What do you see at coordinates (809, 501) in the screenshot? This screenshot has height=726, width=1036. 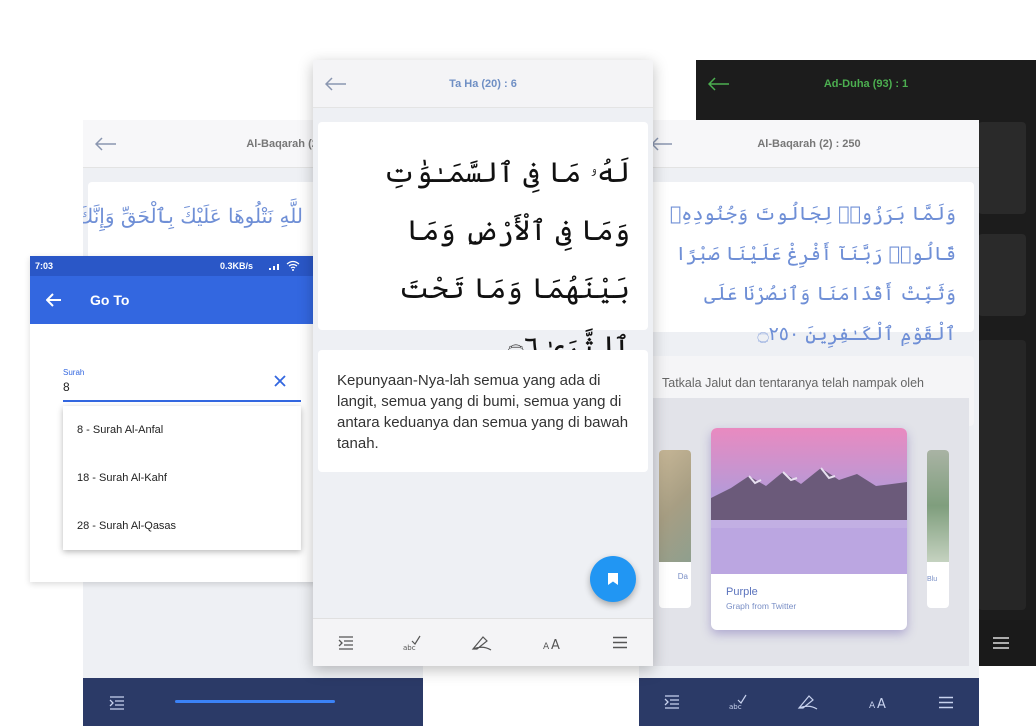 I see `purple-mountain-image` at bounding box center [809, 501].